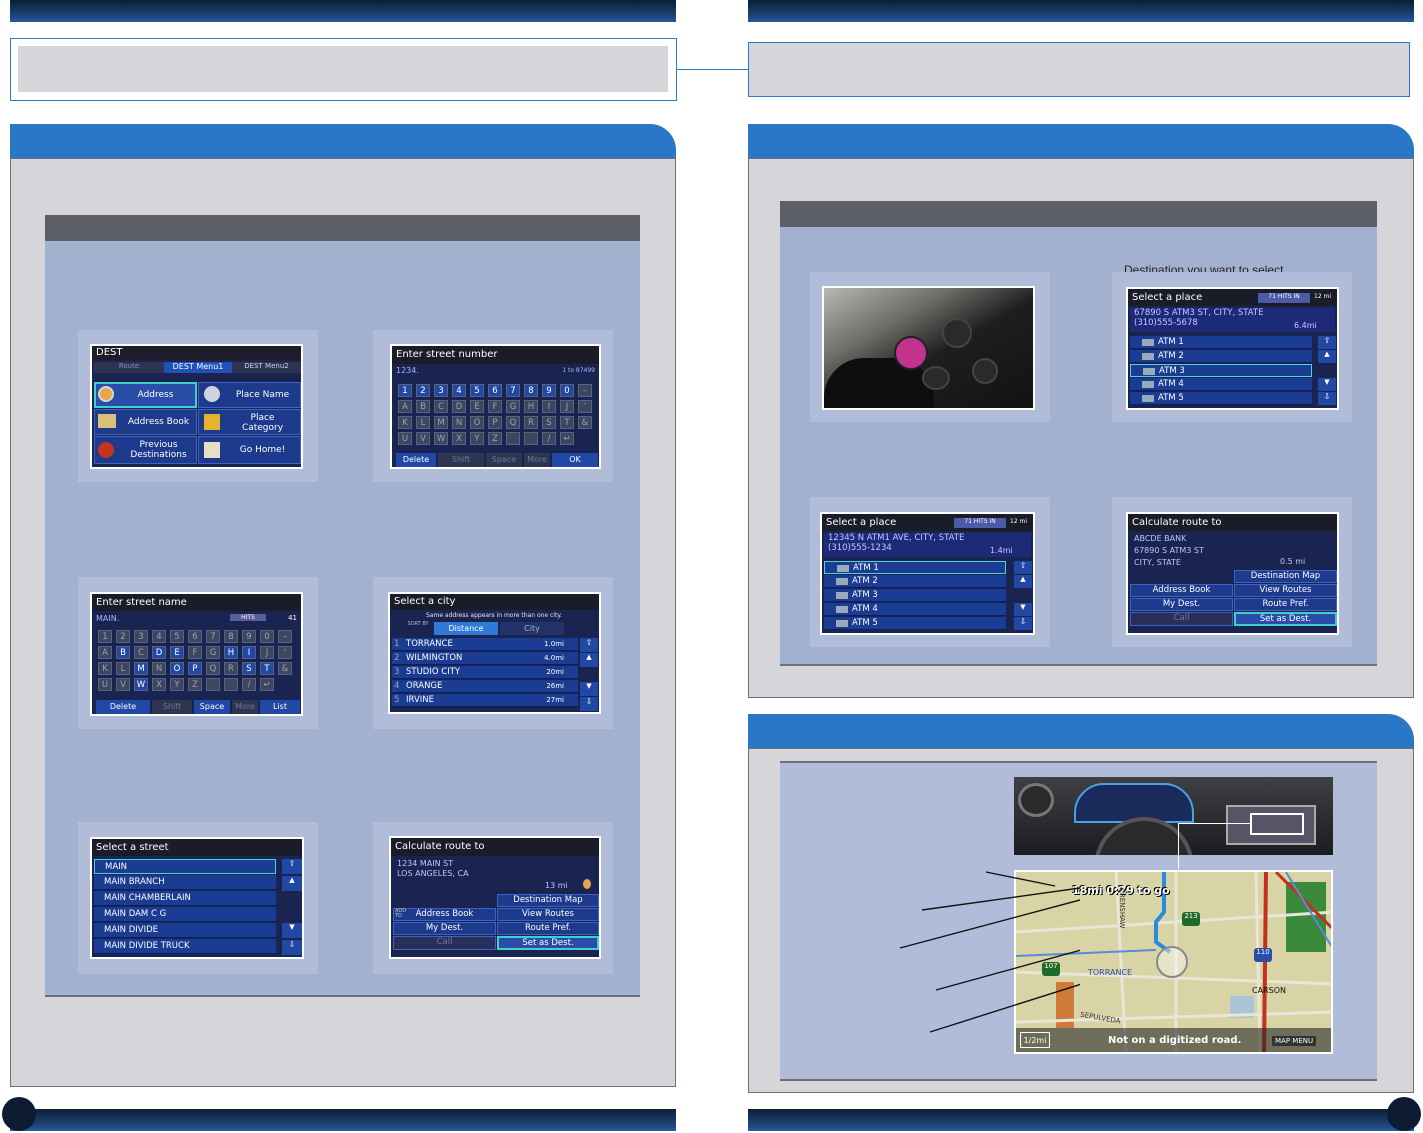 This screenshot has height=1133, width=1423. What do you see at coordinates (548, 943) in the screenshot?
I see `set-as-dest-button: Set as Dest.` at bounding box center [548, 943].